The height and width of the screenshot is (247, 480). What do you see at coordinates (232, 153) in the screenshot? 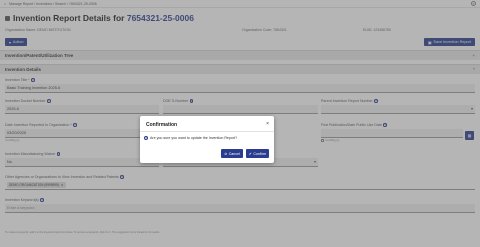
I see `cancel-button: ⊘ Cancel` at bounding box center [232, 153].